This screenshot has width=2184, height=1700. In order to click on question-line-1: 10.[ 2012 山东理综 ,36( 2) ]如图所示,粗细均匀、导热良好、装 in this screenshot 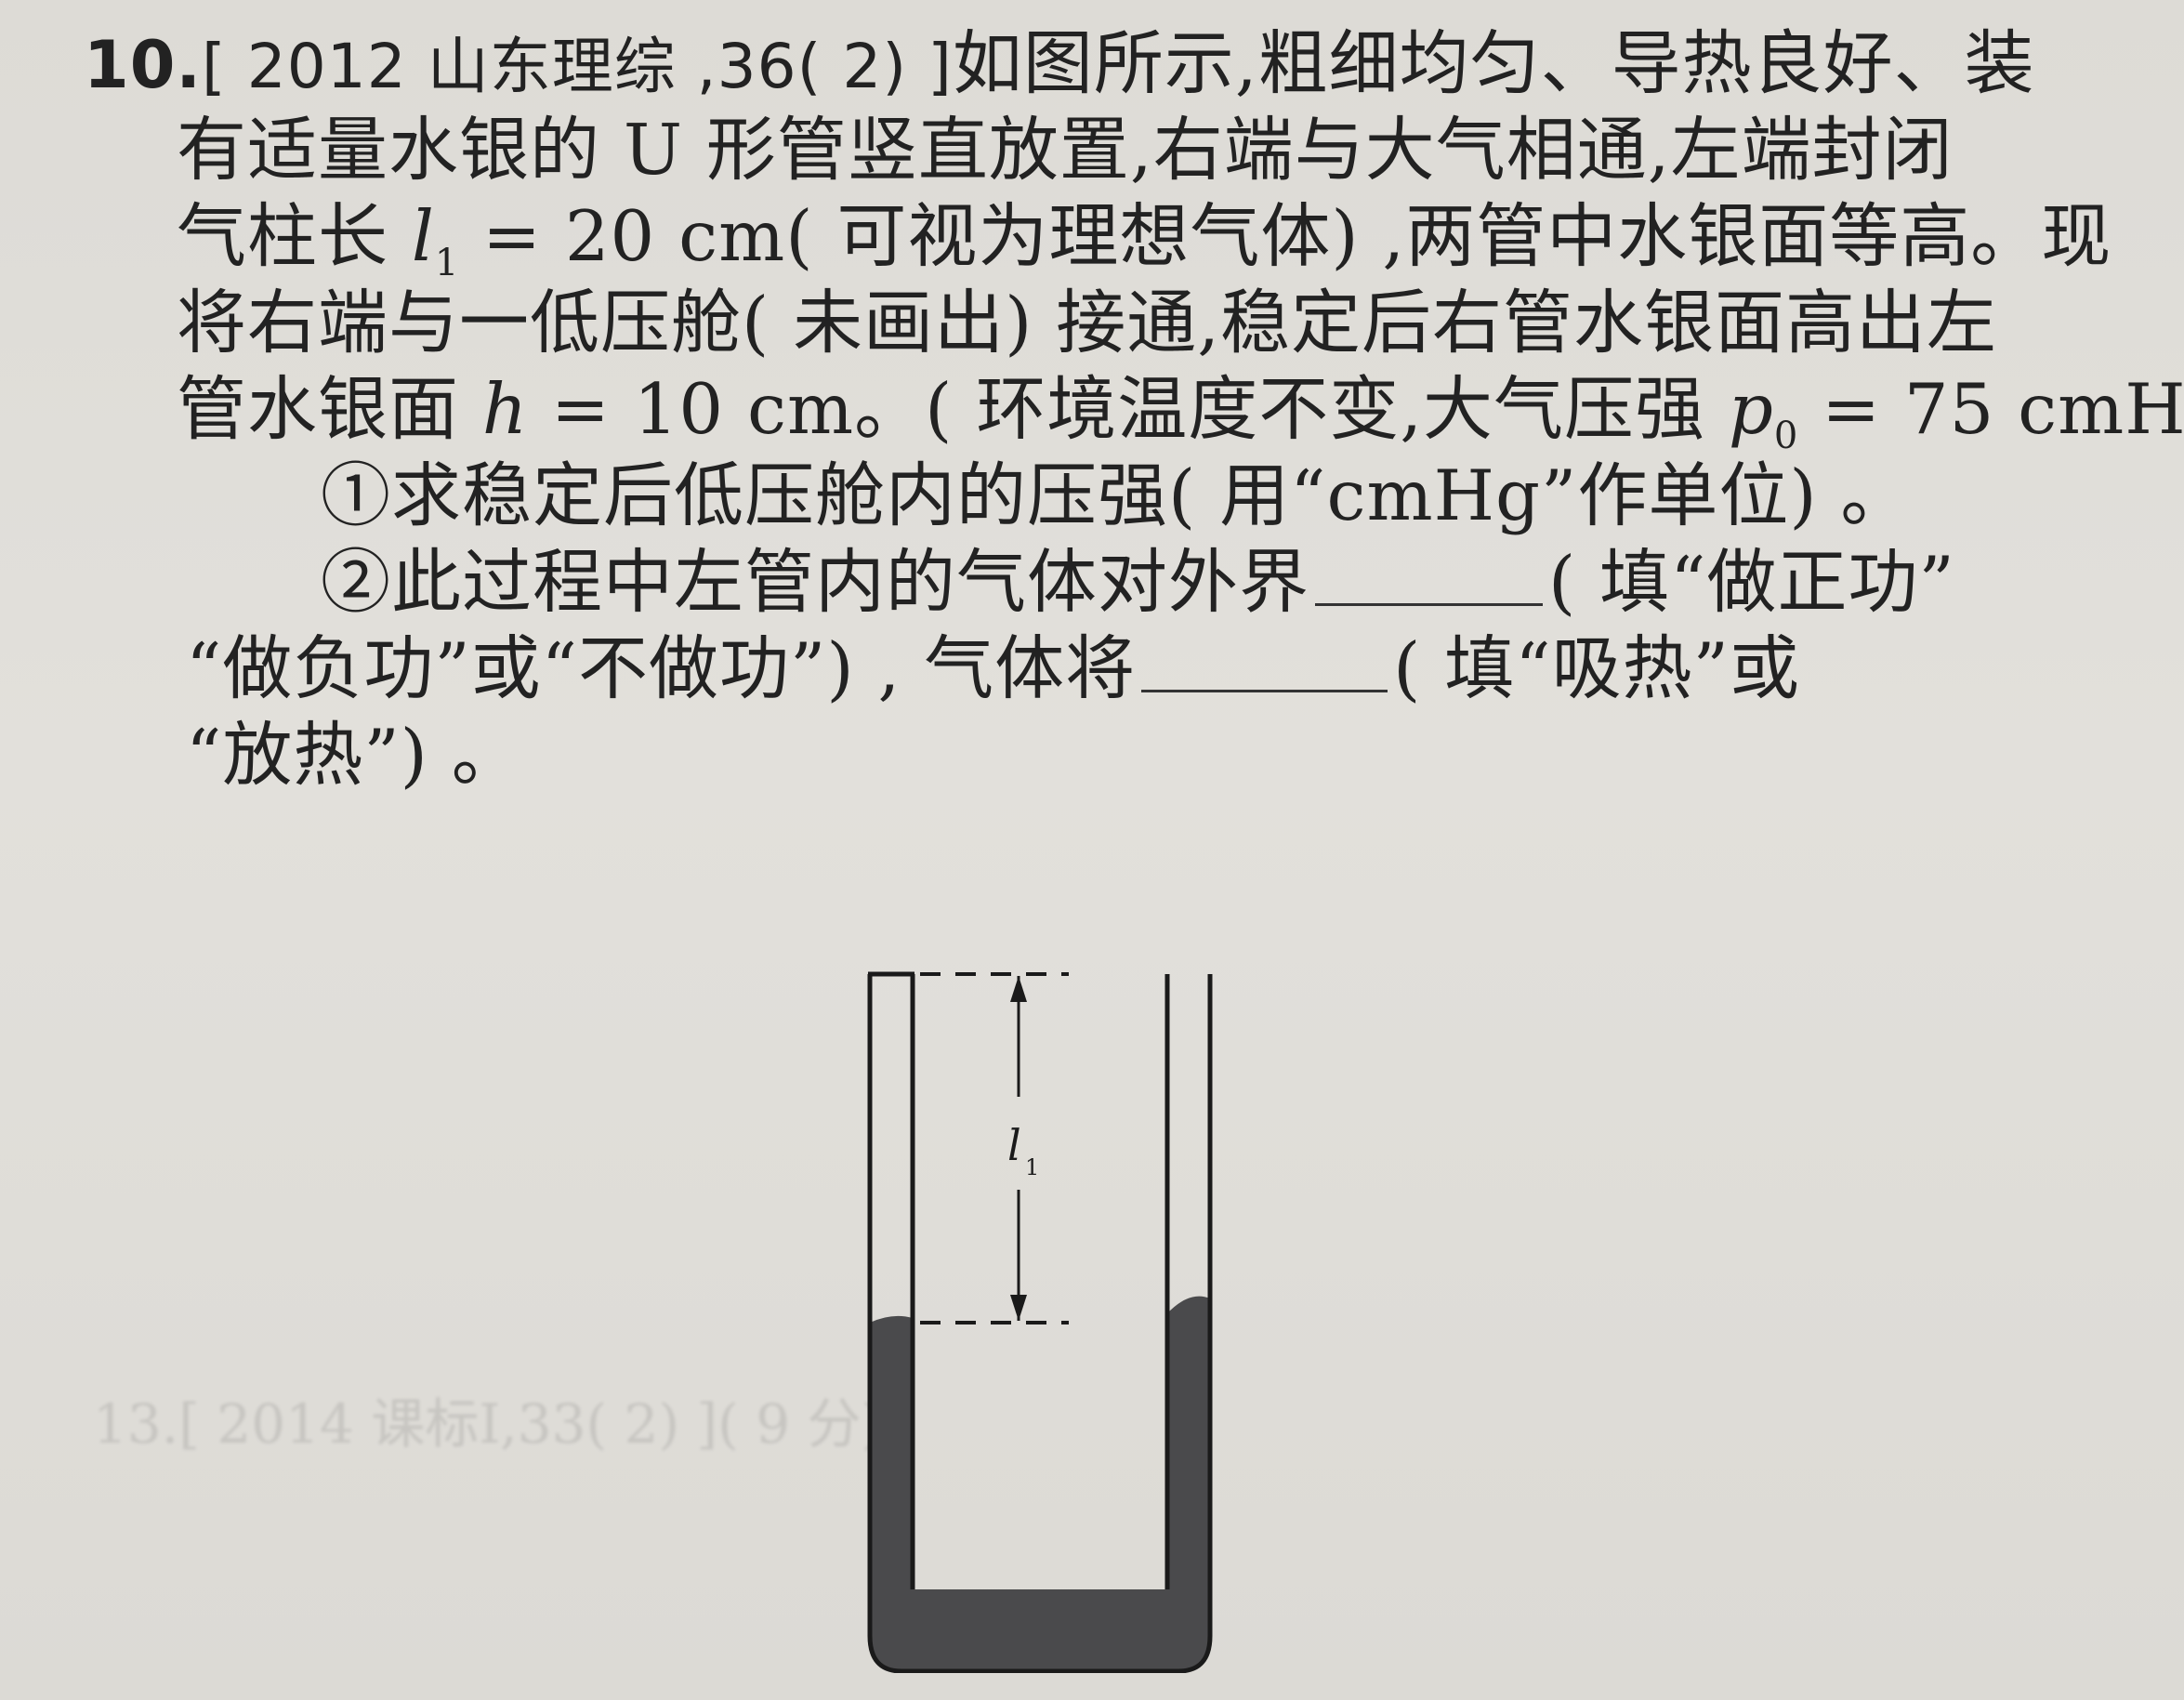, I will do `click(1059, 65)`.